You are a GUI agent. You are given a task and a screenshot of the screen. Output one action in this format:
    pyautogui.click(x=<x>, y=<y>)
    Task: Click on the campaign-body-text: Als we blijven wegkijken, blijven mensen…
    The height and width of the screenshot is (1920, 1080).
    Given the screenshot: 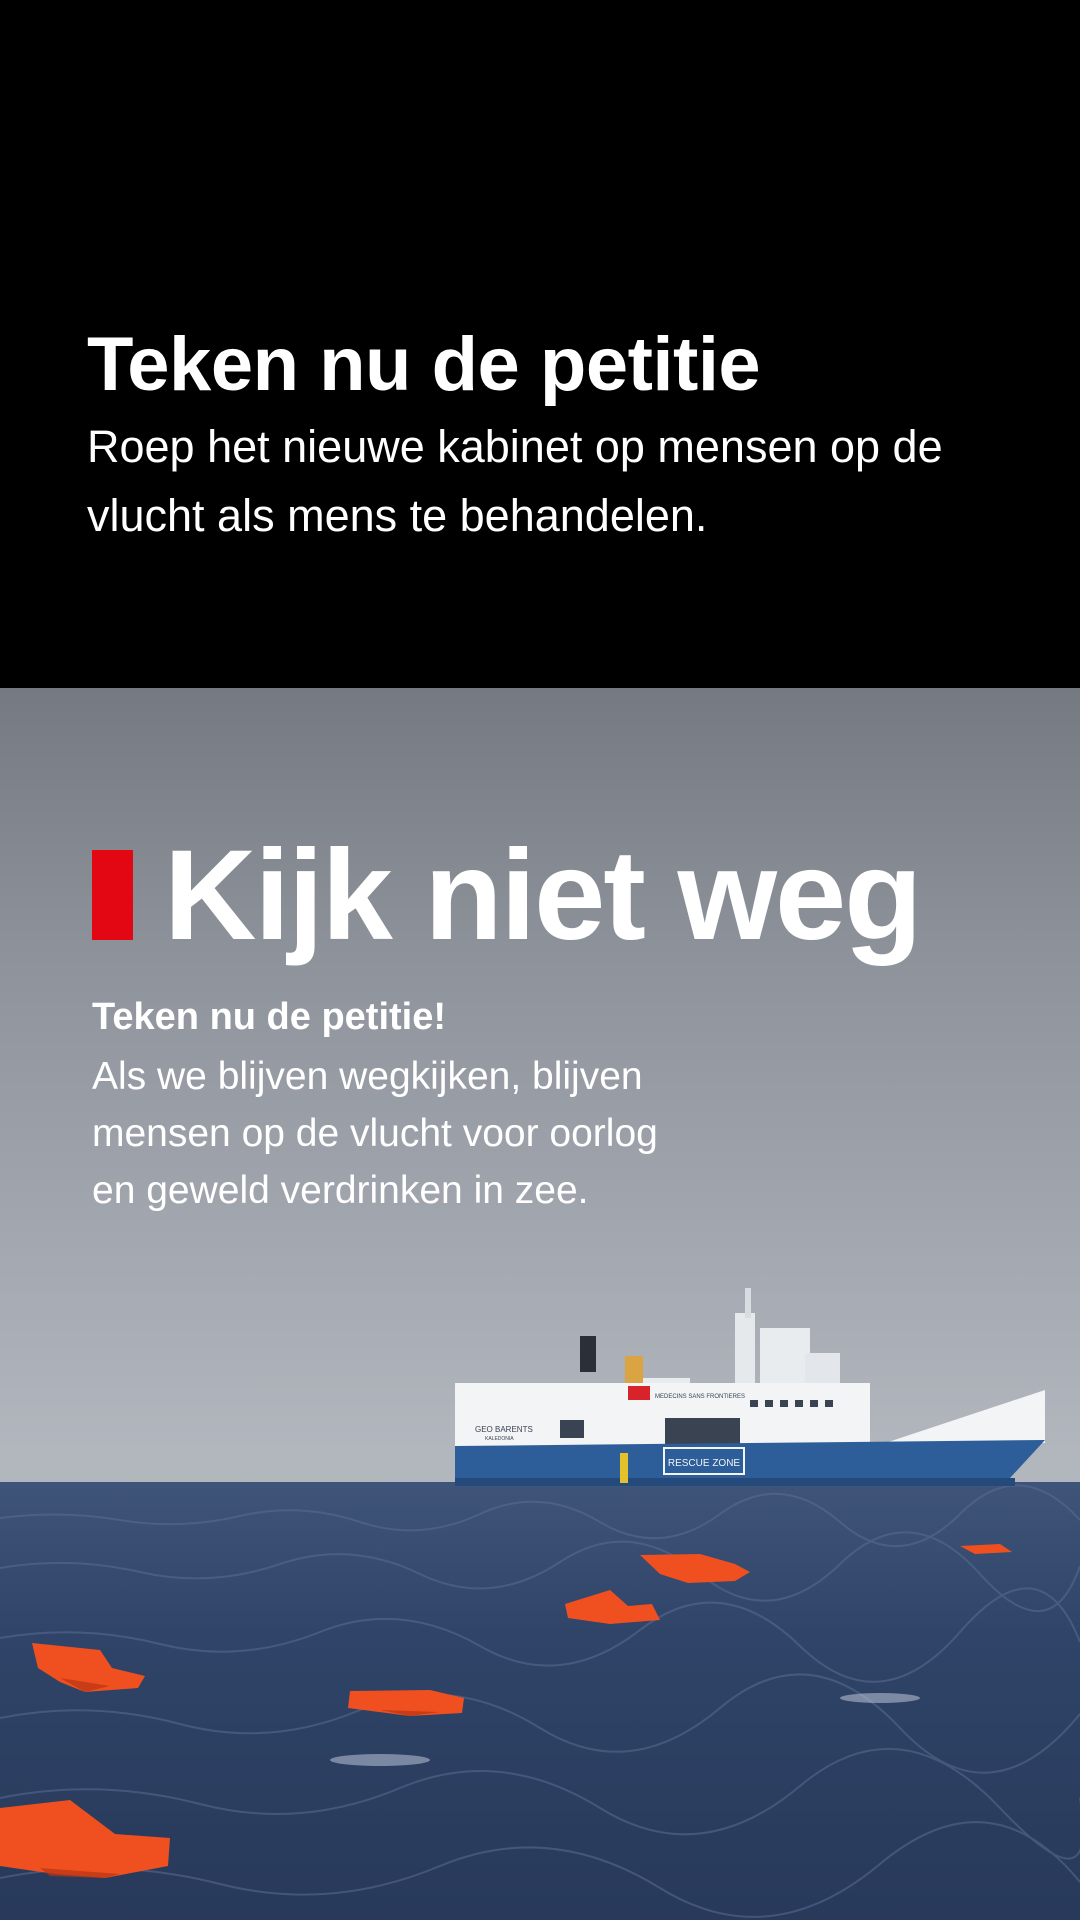 What is the action you would take?
    pyautogui.click(x=452, y=1133)
    